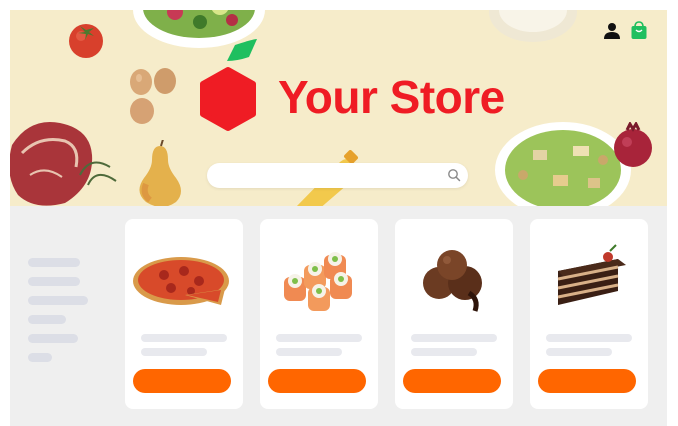 This screenshot has height=426, width=678. I want to click on product-card-ice-cream, so click(454, 314).